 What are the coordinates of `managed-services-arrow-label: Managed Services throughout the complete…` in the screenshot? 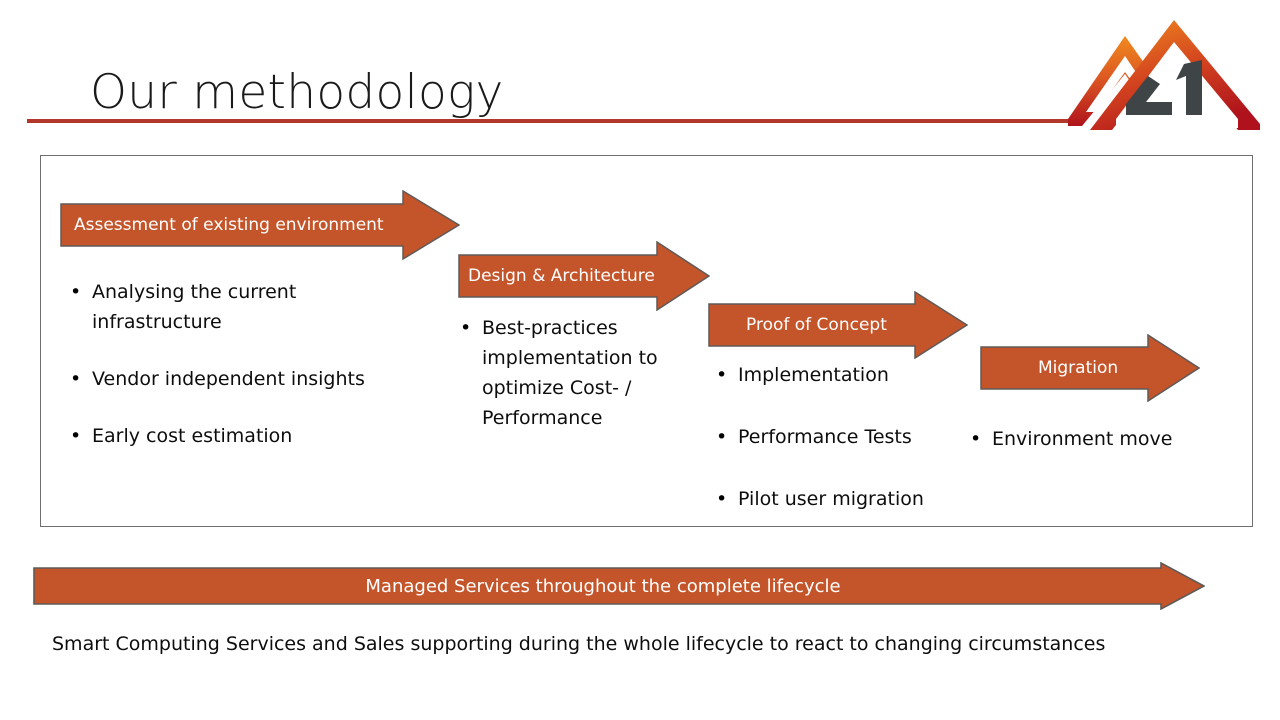 It's located at (603, 586).